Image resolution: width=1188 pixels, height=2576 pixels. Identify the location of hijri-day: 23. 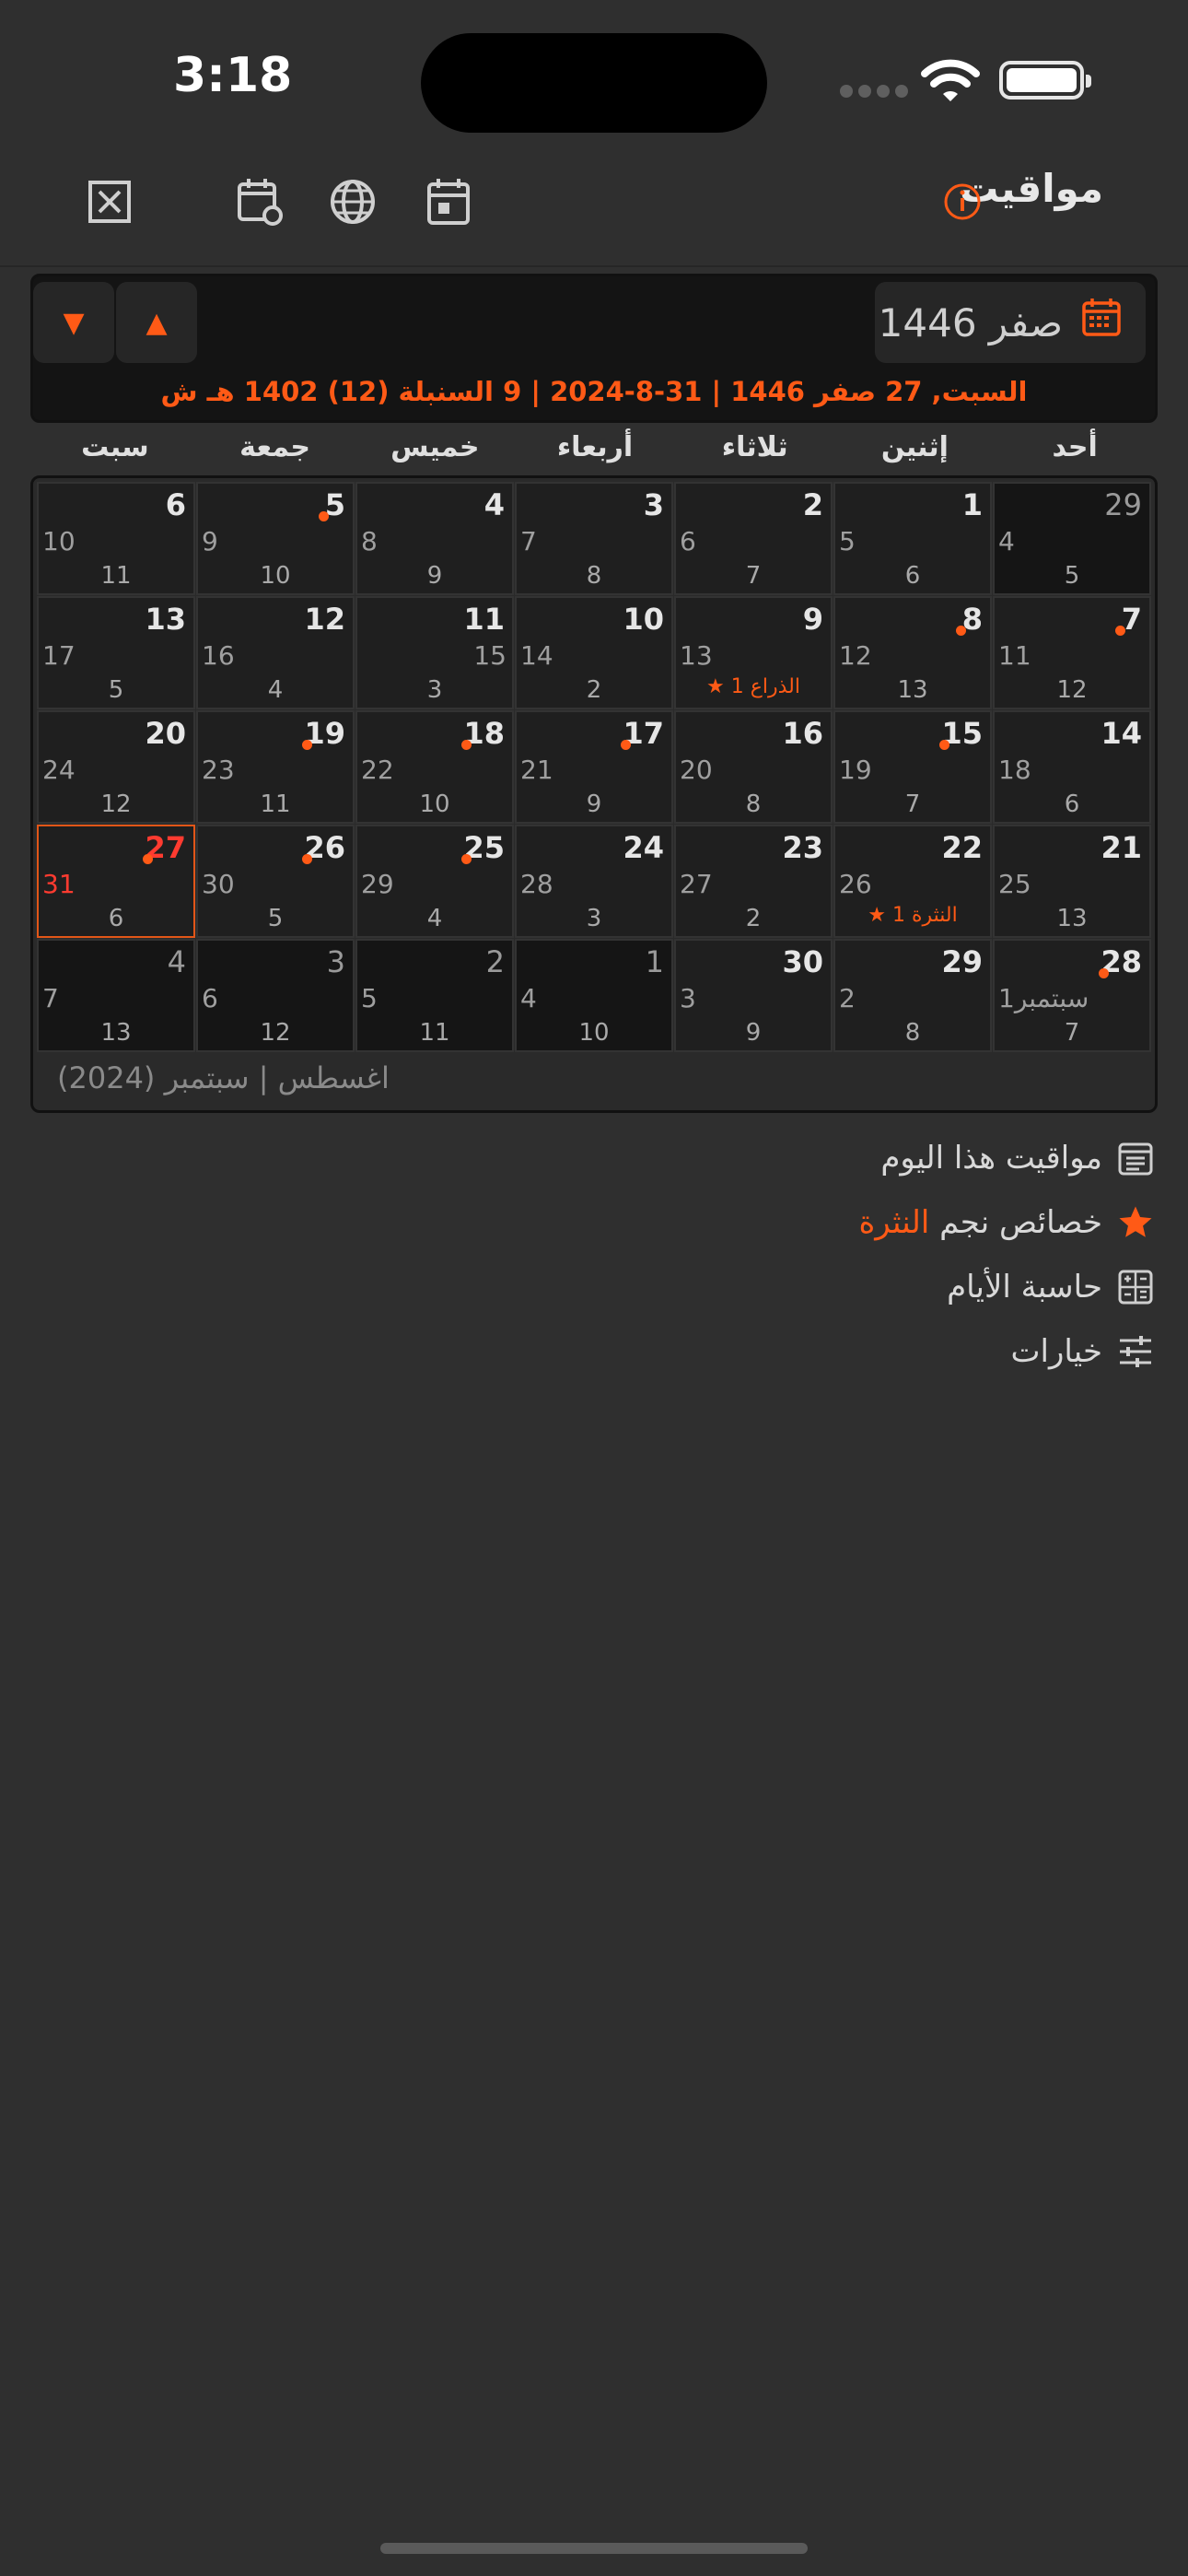
(802, 848).